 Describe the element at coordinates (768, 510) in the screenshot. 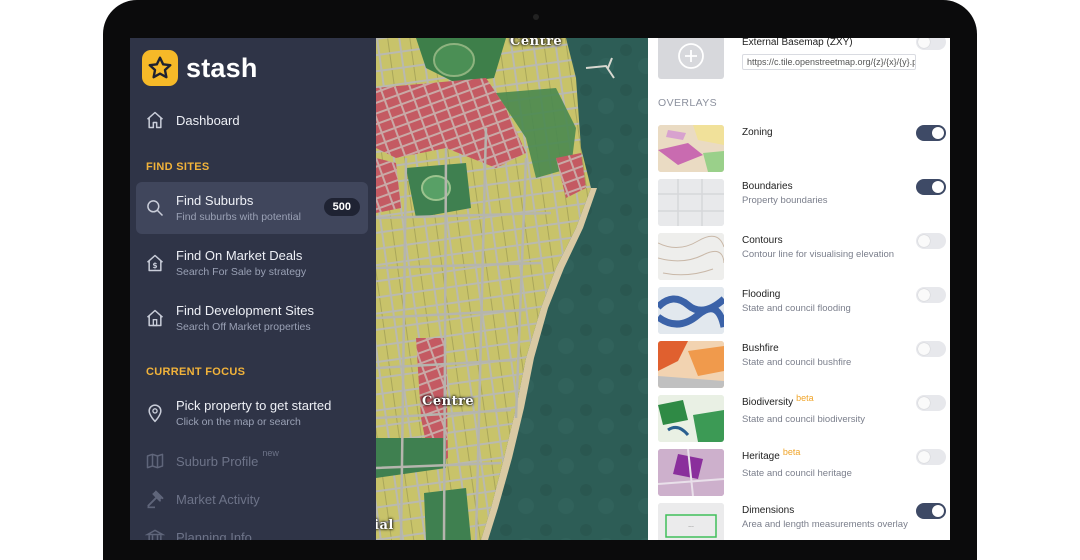

I see `overlay-title: Dimensions` at that location.